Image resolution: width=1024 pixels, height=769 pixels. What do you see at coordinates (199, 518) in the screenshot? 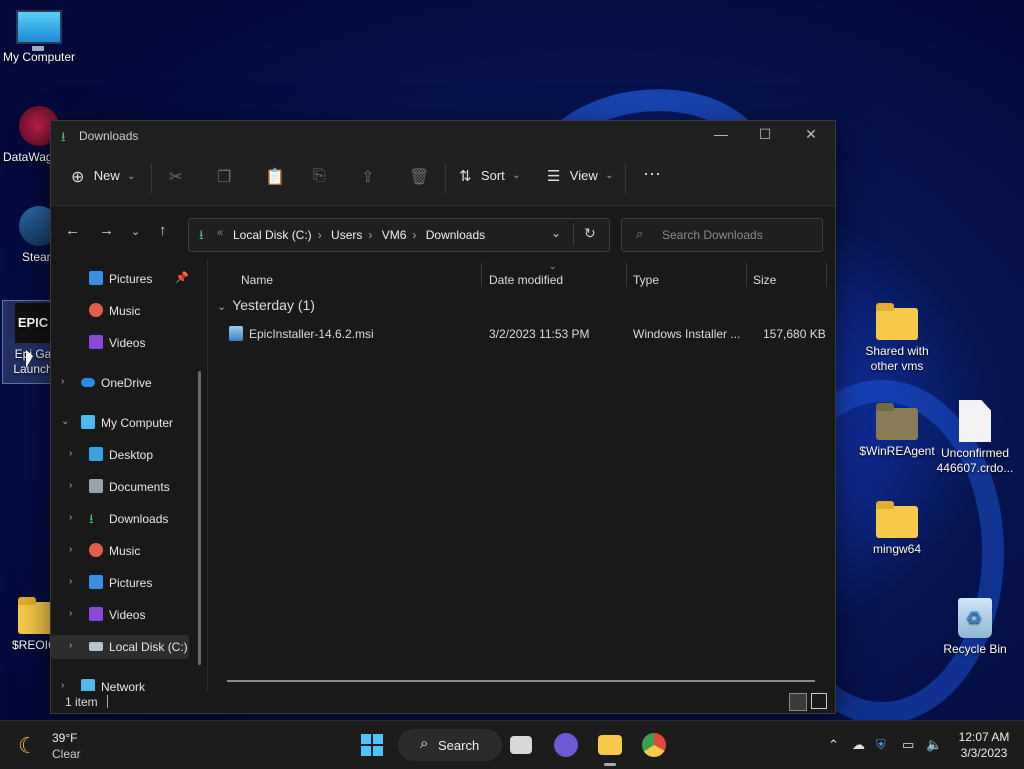
I see `nav-pane-scrollbar` at bounding box center [199, 518].